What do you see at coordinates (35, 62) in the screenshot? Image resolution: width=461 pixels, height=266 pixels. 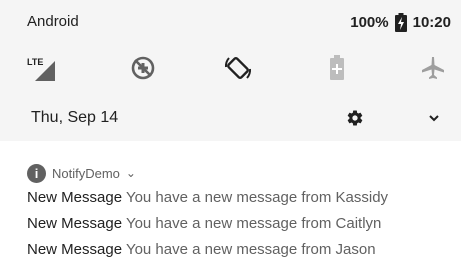 I see `lte-label: LTE` at bounding box center [35, 62].